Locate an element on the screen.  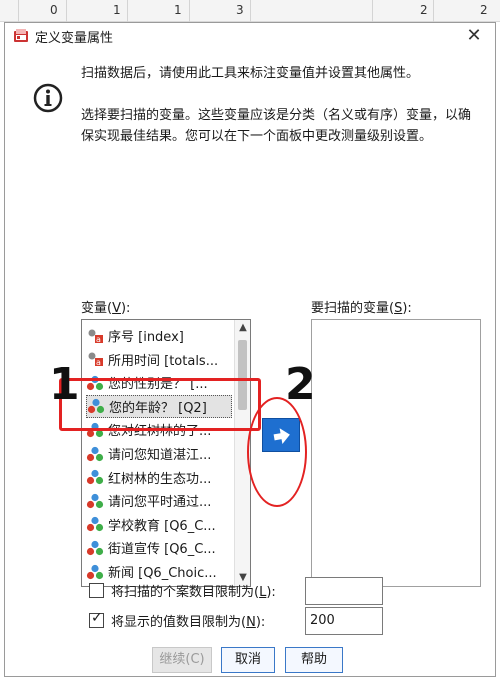
limit-values-label: 将显示的值数目限制为(N): is located at coordinates (188, 620).